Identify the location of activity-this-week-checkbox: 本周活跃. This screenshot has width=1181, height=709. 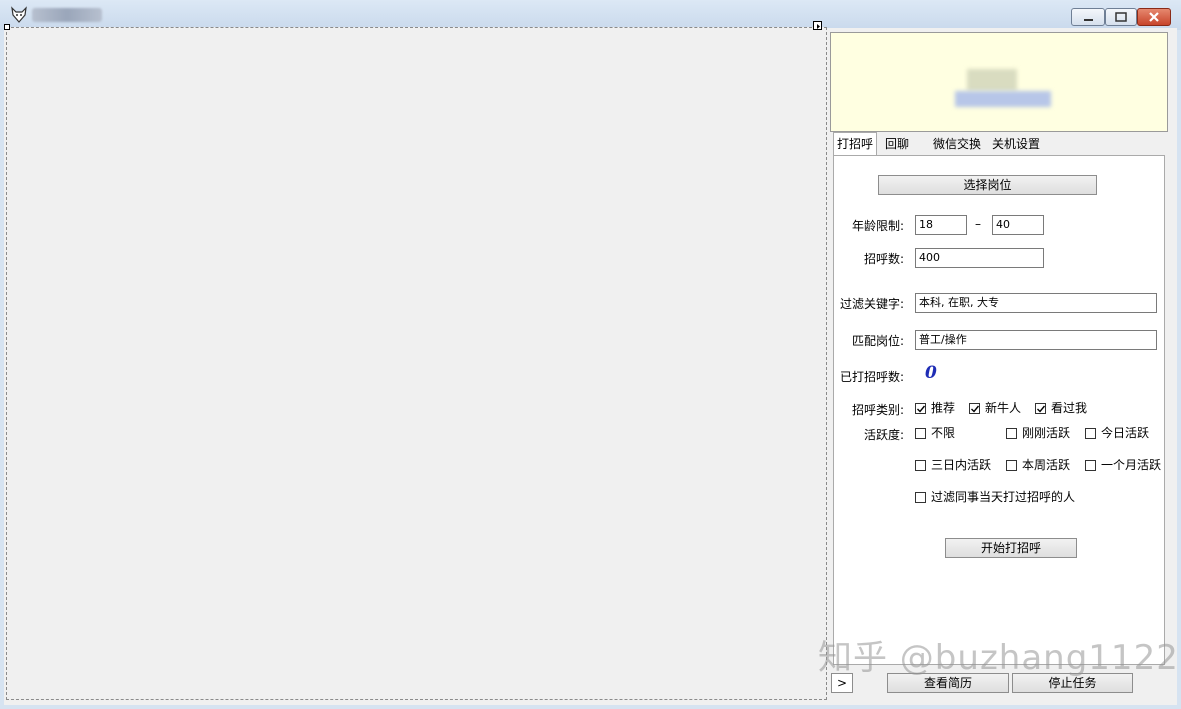
(1038, 466).